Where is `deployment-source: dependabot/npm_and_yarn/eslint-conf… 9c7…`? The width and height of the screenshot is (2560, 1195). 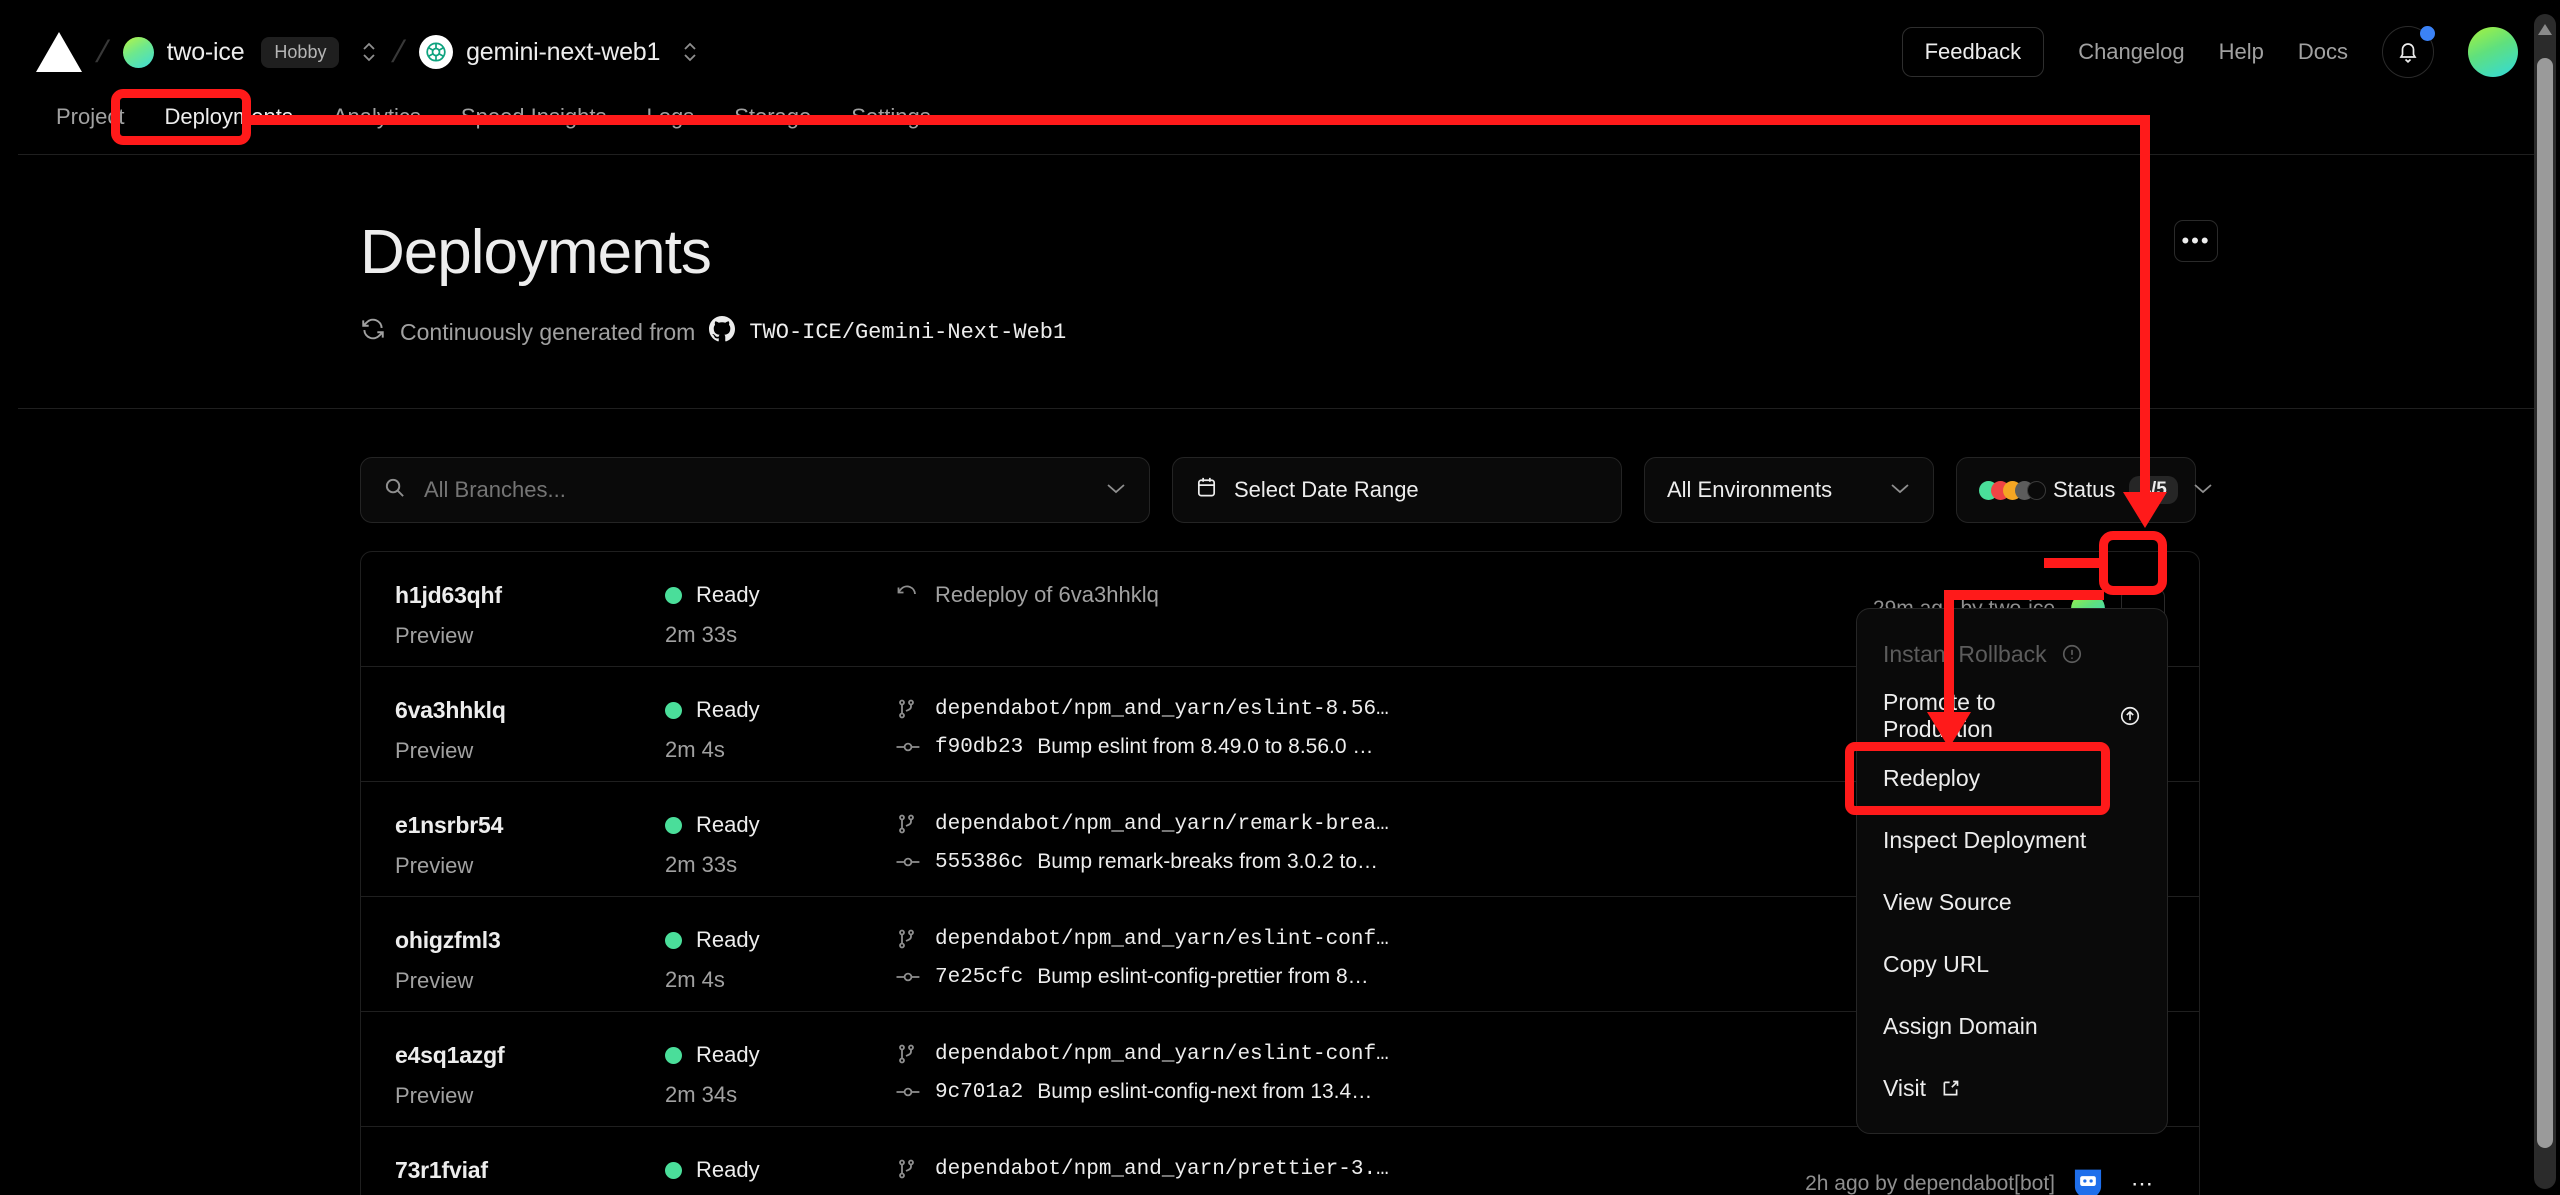
deployment-source: dependabot/npm_and_yarn/eslint-conf… 9c7… is located at coordinates (1295, 1073).